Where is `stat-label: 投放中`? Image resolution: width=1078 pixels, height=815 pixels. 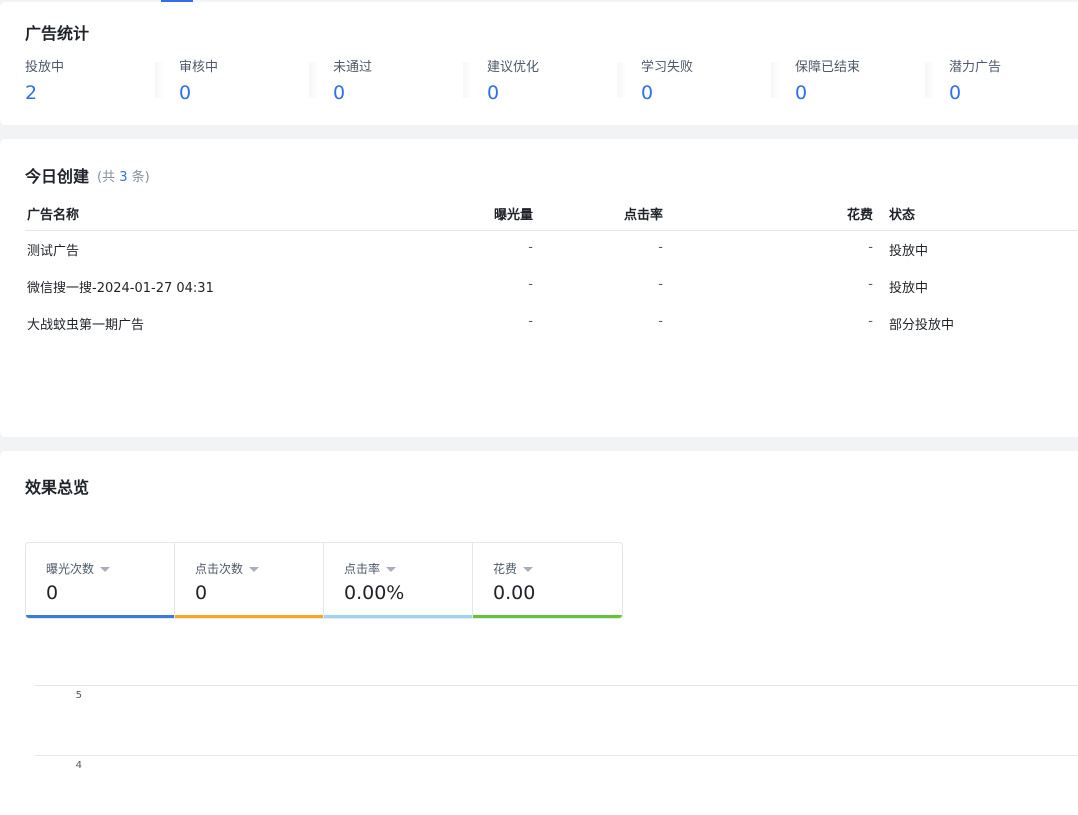
stat-label: 投放中 is located at coordinates (45, 67).